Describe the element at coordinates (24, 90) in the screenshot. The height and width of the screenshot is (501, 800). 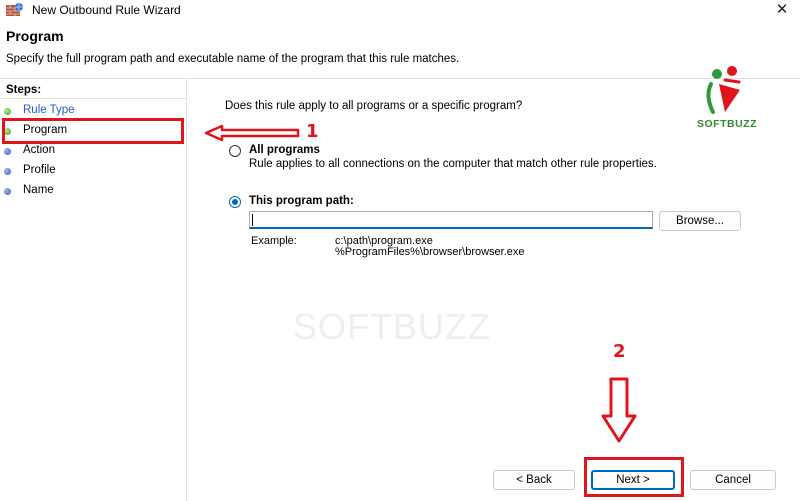
I see `steps-heading: Steps:` at that location.